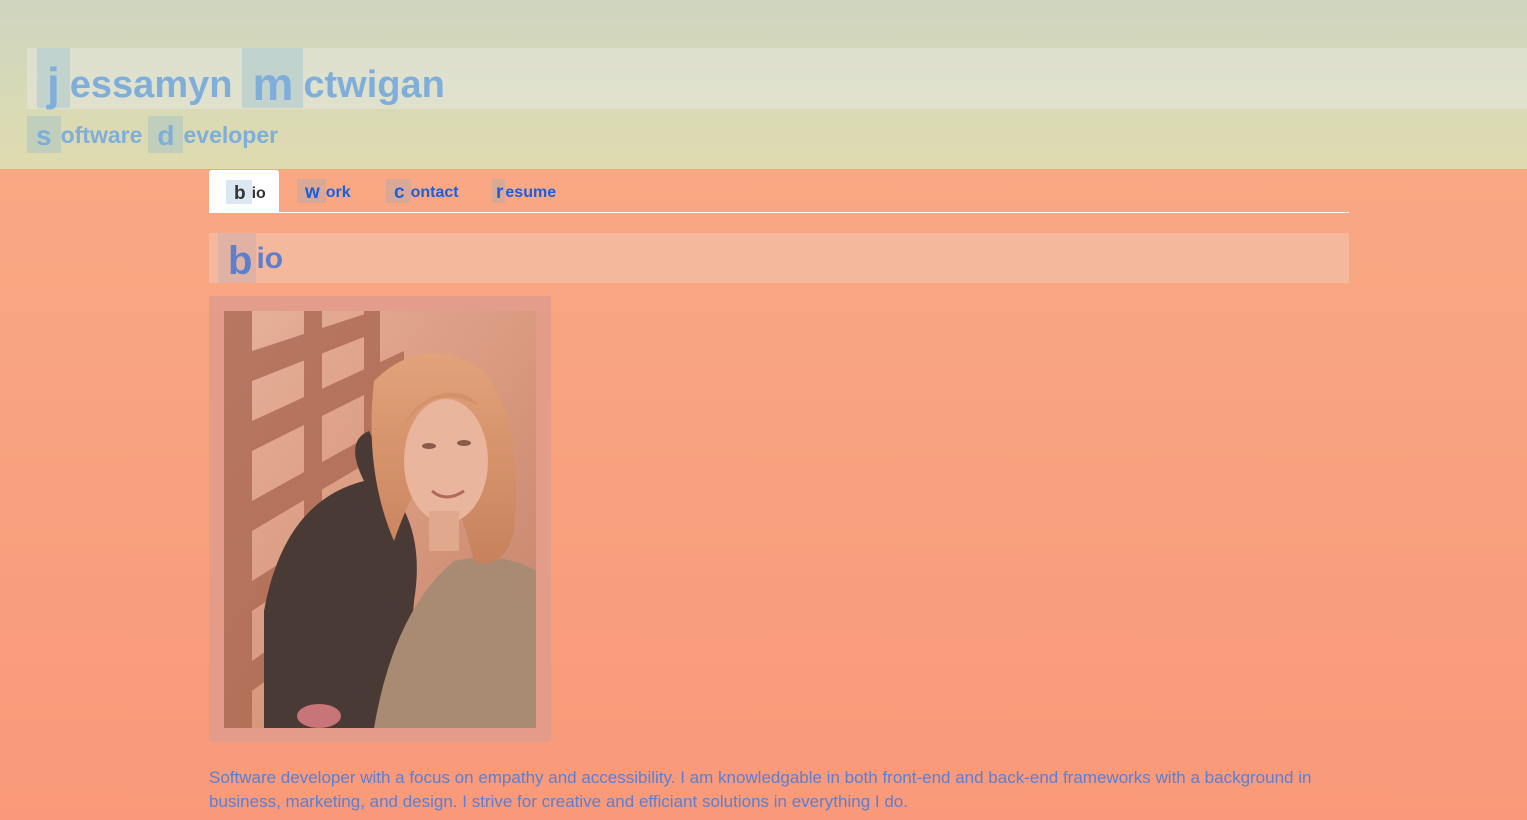 This screenshot has width=1527, height=820. Describe the element at coordinates (499, 191) in the screenshot. I see `tab-resume-initial: r` at that location.